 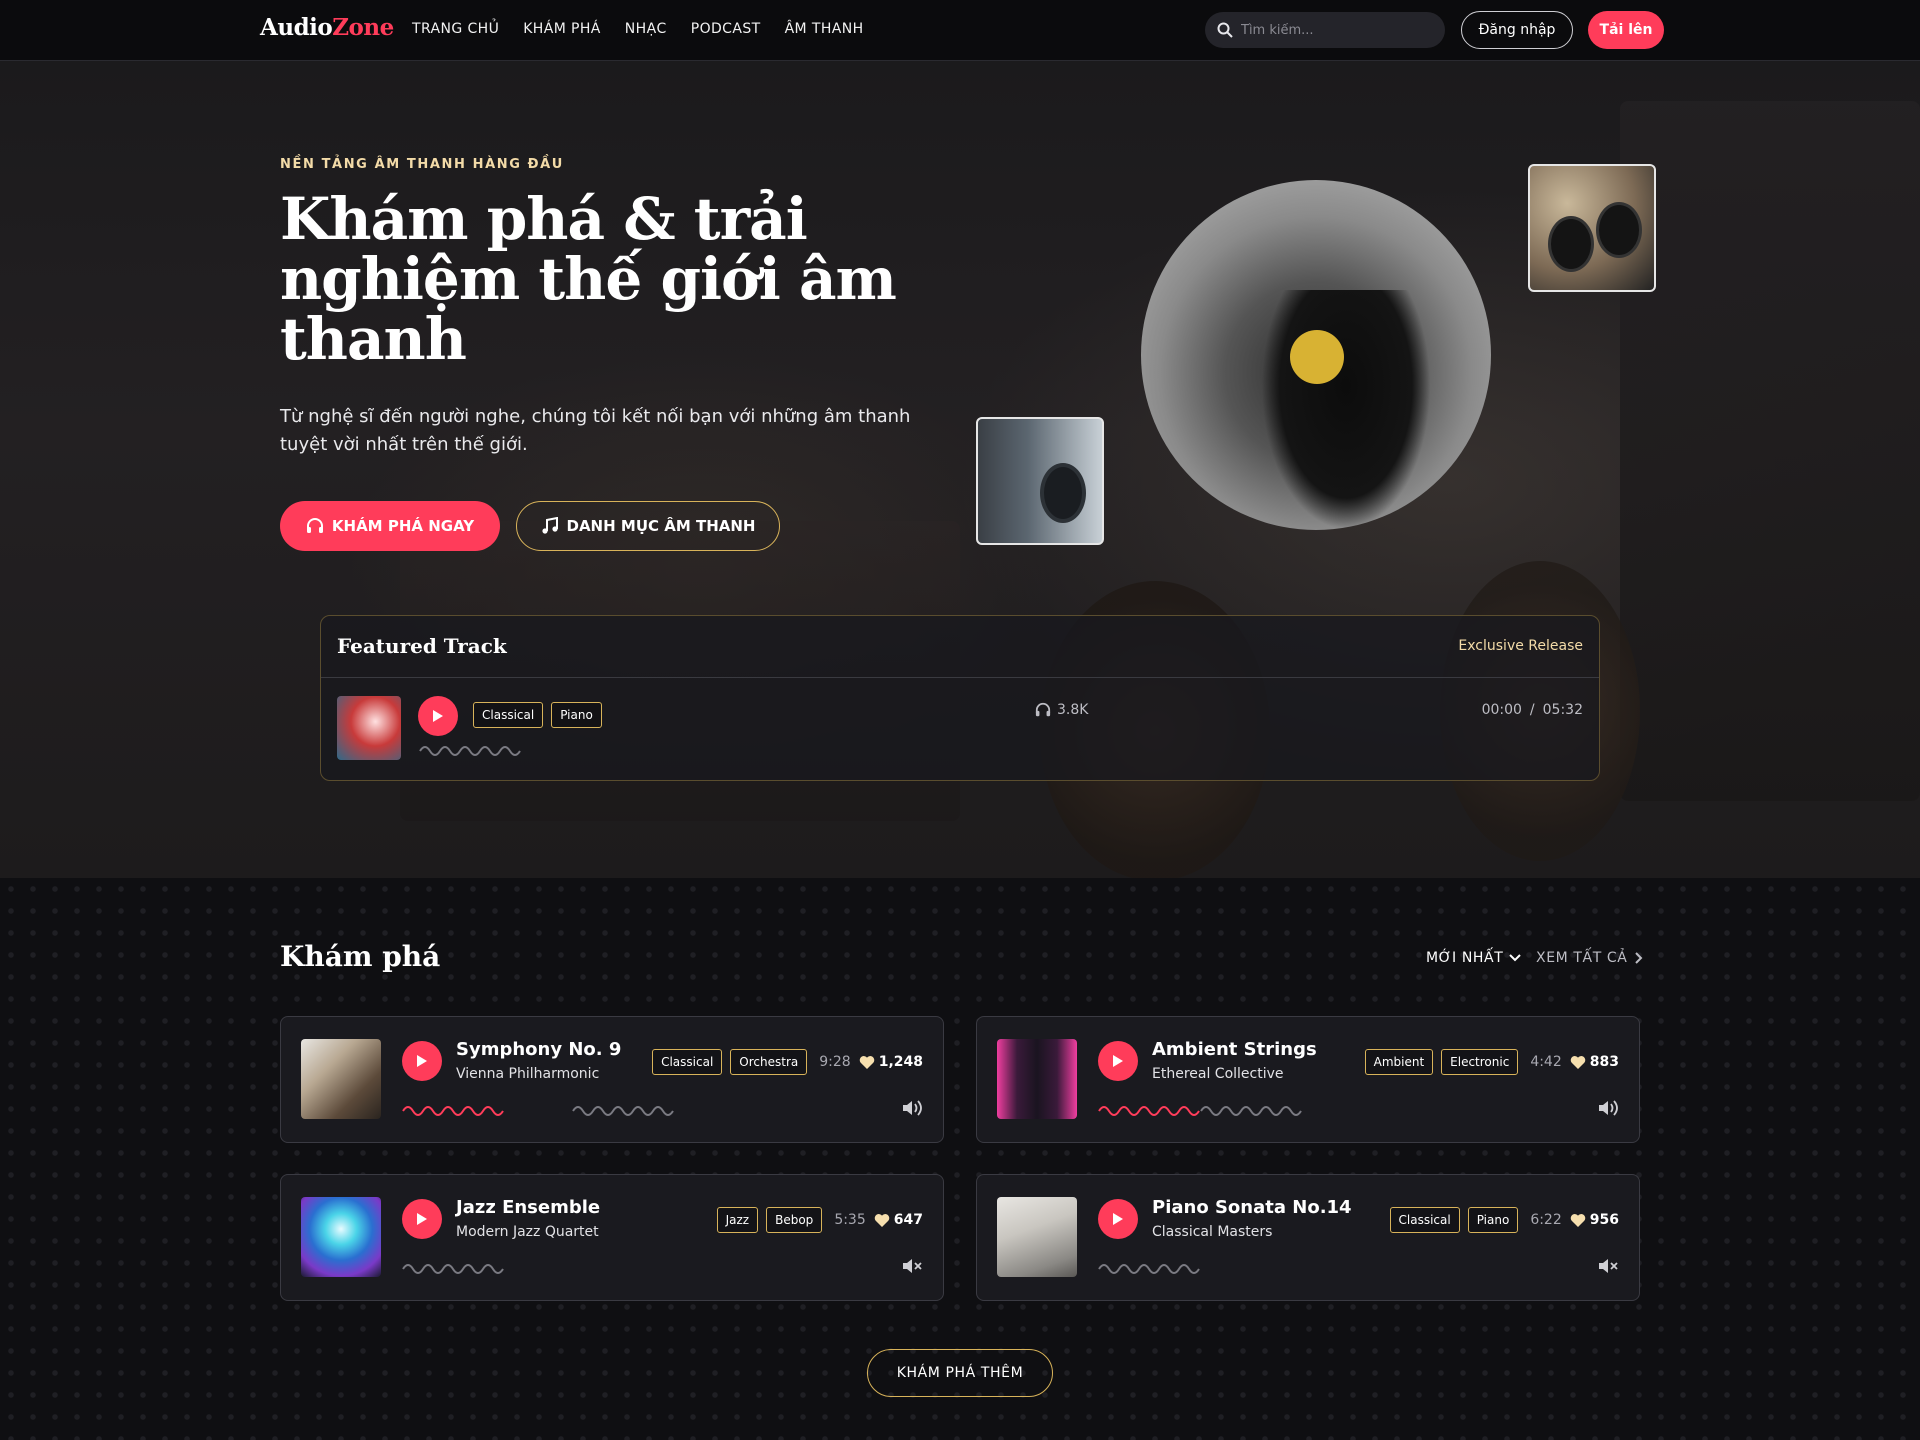 I want to click on track-duration: 4:42, so click(x=1546, y=1062).